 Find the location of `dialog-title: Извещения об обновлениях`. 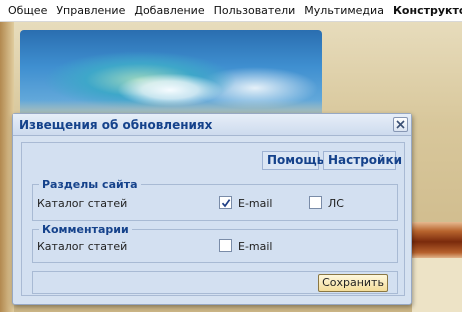

dialog-title: Извещения об обновлениях is located at coordinates (116, 125).